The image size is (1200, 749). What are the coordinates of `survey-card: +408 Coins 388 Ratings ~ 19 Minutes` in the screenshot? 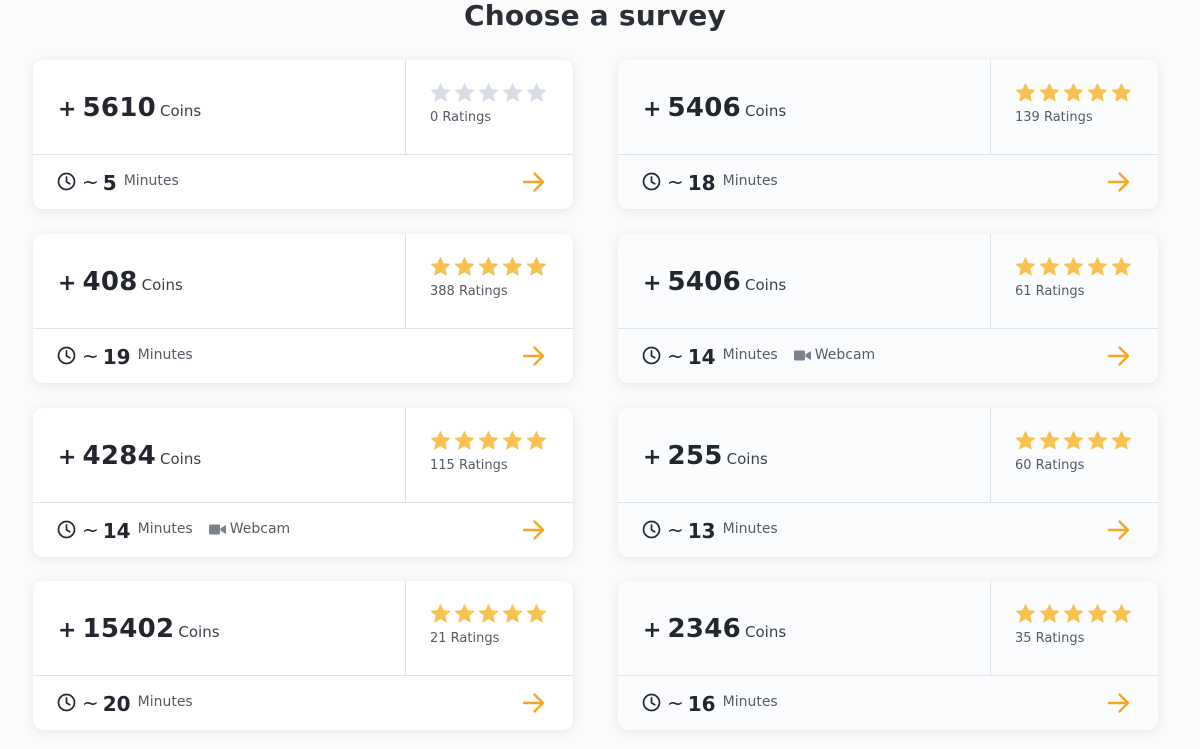 It's located at (303, 308).